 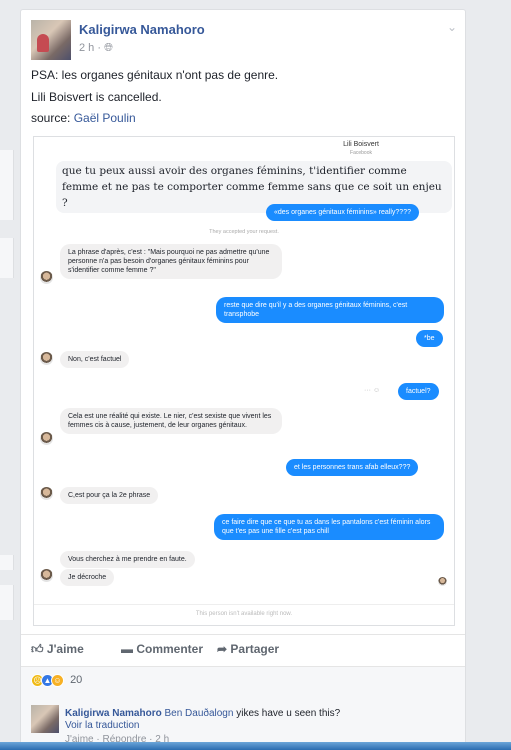 What do you see at coordinates (287, 713) in the screenshot?
I see `comment-text: yikes have u seen this?` at bounding box center [287, 713].